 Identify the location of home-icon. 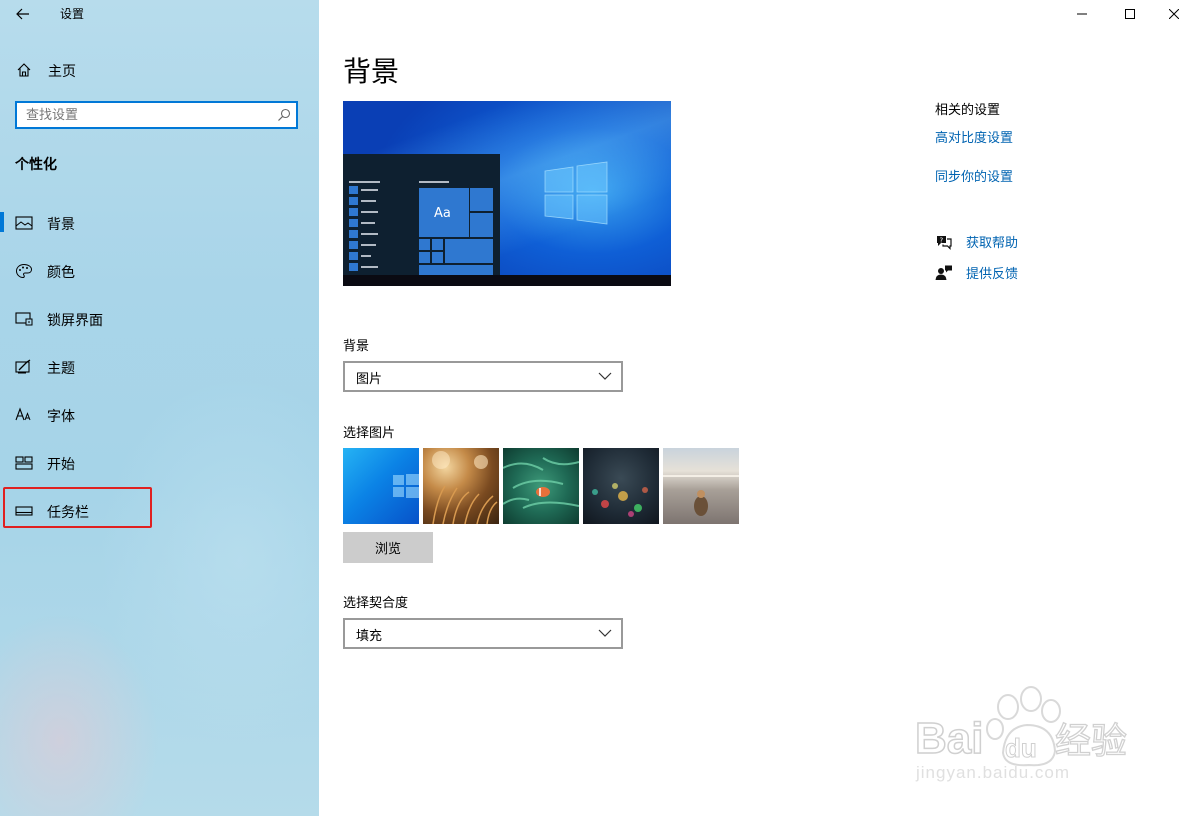
(24, 70).